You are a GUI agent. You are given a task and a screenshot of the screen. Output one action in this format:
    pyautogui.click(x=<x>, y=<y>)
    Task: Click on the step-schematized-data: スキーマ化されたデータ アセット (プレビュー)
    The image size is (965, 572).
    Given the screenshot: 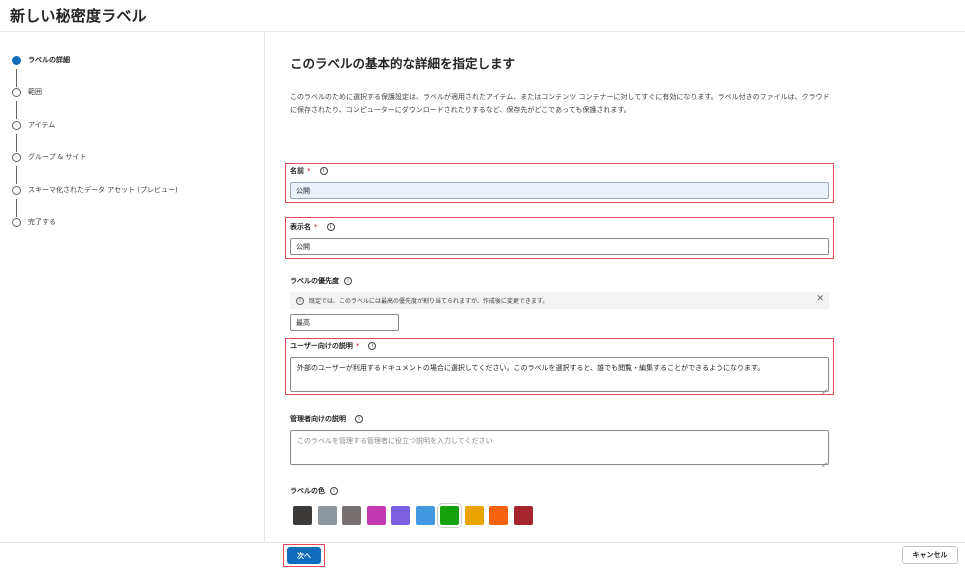 What is the action you would take?
    pyautogui.click(x=95, y=190)
    